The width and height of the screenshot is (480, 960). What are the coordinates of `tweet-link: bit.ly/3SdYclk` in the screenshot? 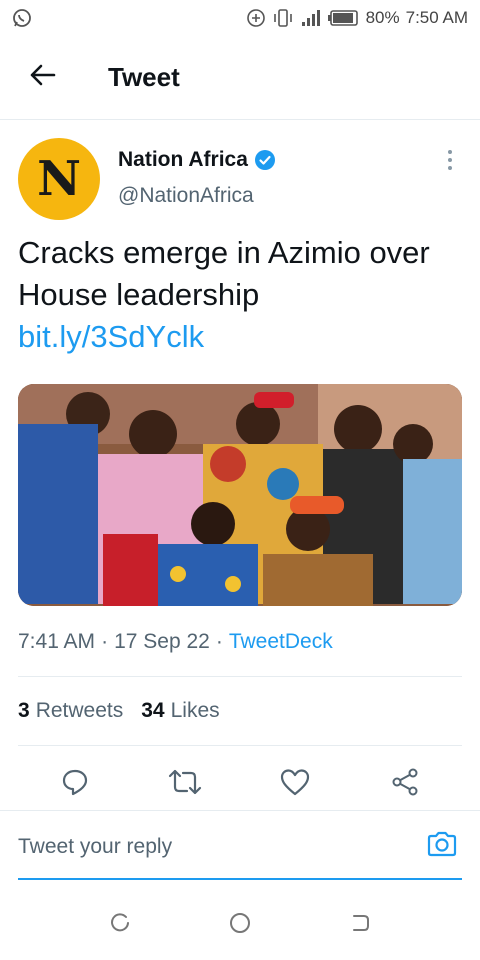 It's located at (240, 337).